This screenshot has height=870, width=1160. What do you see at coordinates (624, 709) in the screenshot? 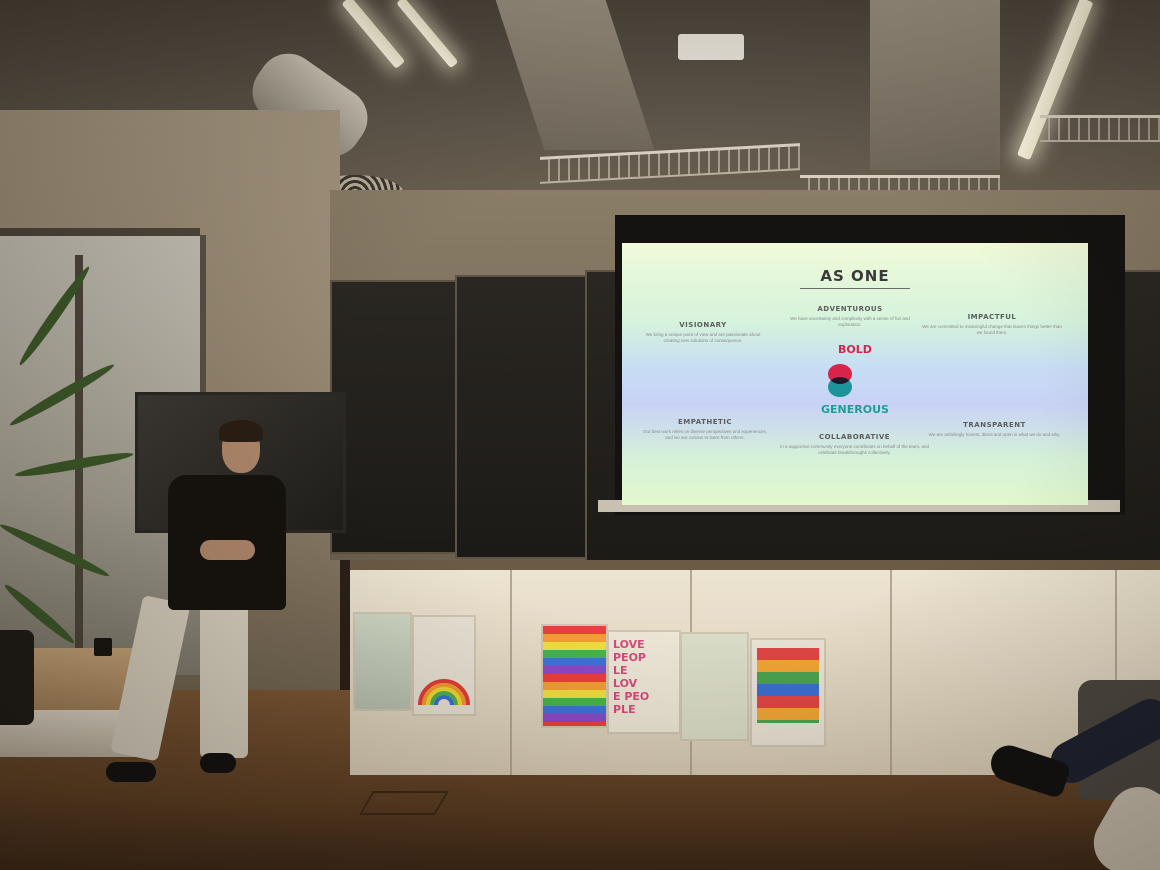
I see `poster-line: PLE` at bounding box center [624, 709].